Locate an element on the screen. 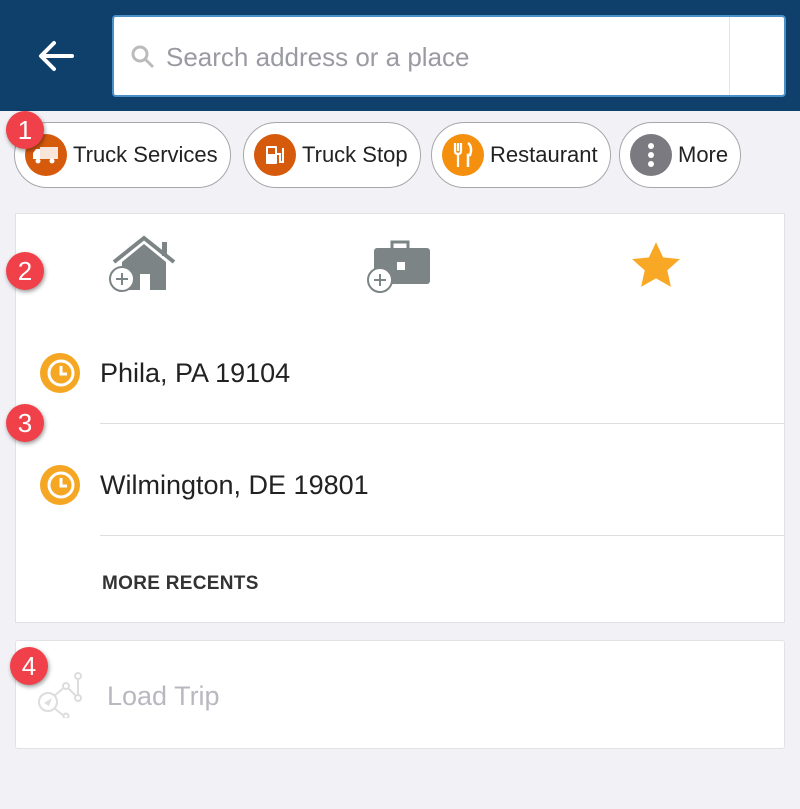 This screenshot has height=809, width=800. chip-more: More is located at coordinates (680, 155).